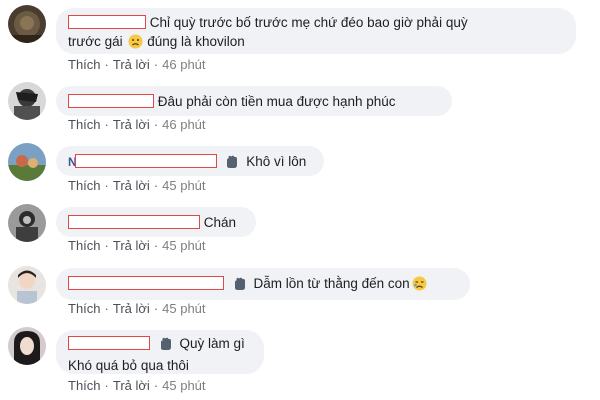 The image size is (600, 400). What do you see at coordinates (276, 101) in the screenshot?
I see `comment-text: Đâu phải còn tiền mua được hạnh phúc` at bounding box center [276, 101].